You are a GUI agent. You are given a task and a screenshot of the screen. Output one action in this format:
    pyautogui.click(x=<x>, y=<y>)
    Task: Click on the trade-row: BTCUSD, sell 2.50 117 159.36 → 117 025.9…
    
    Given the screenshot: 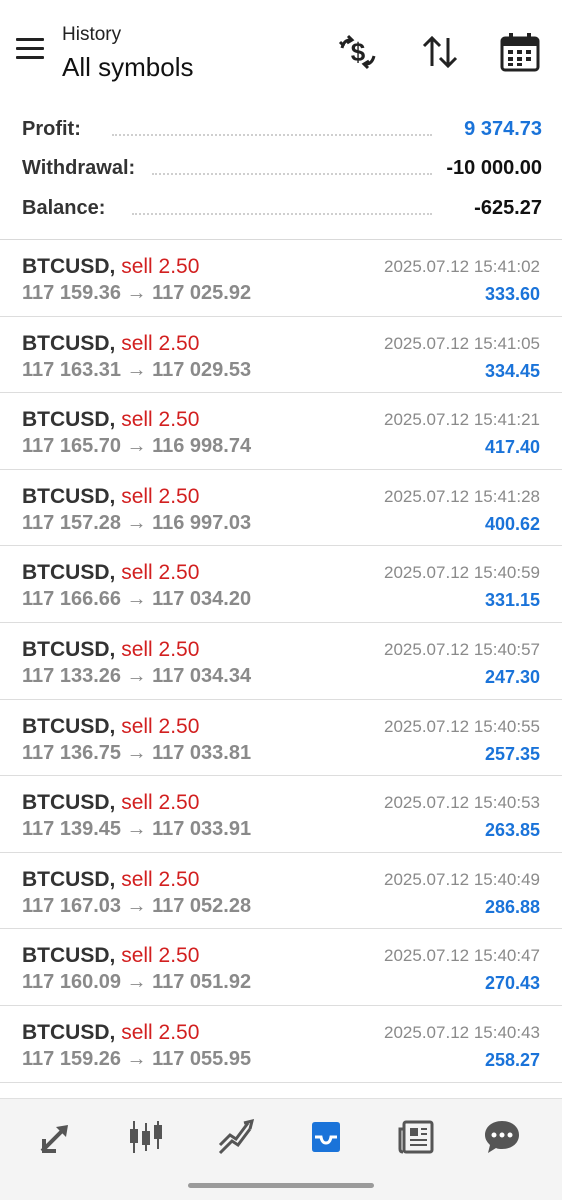 What is the action you would take?
    pyautogui.click(x=281, y=278)
    